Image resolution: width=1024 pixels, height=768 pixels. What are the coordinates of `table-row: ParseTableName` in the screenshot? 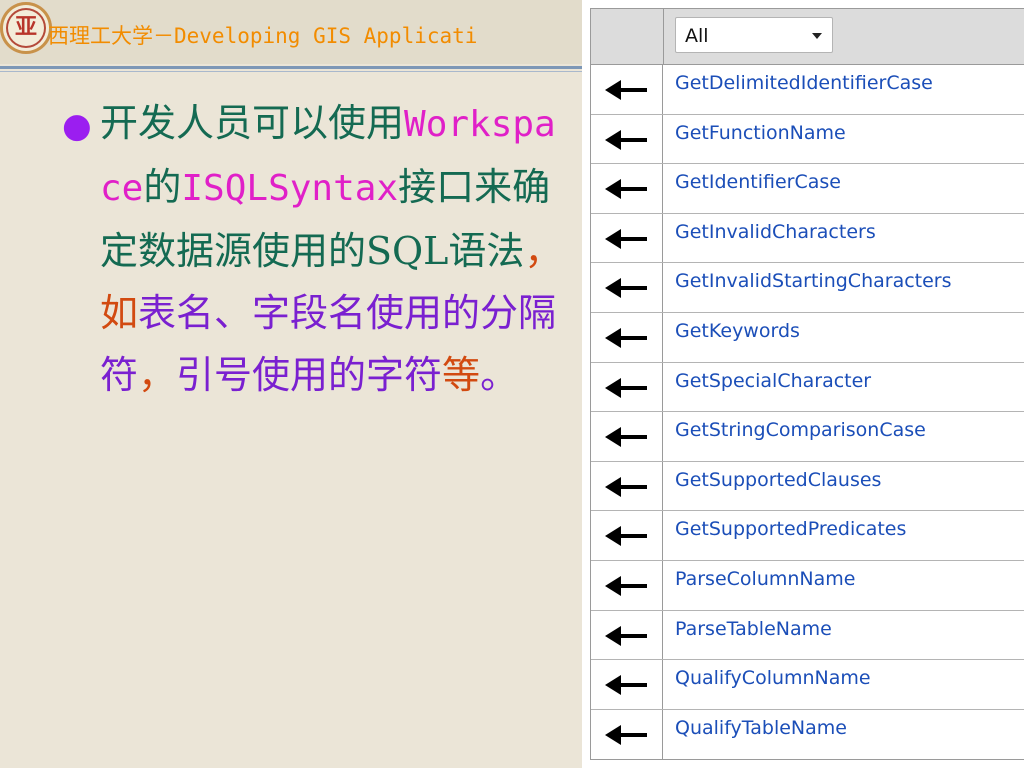 It's located at (807, 635).